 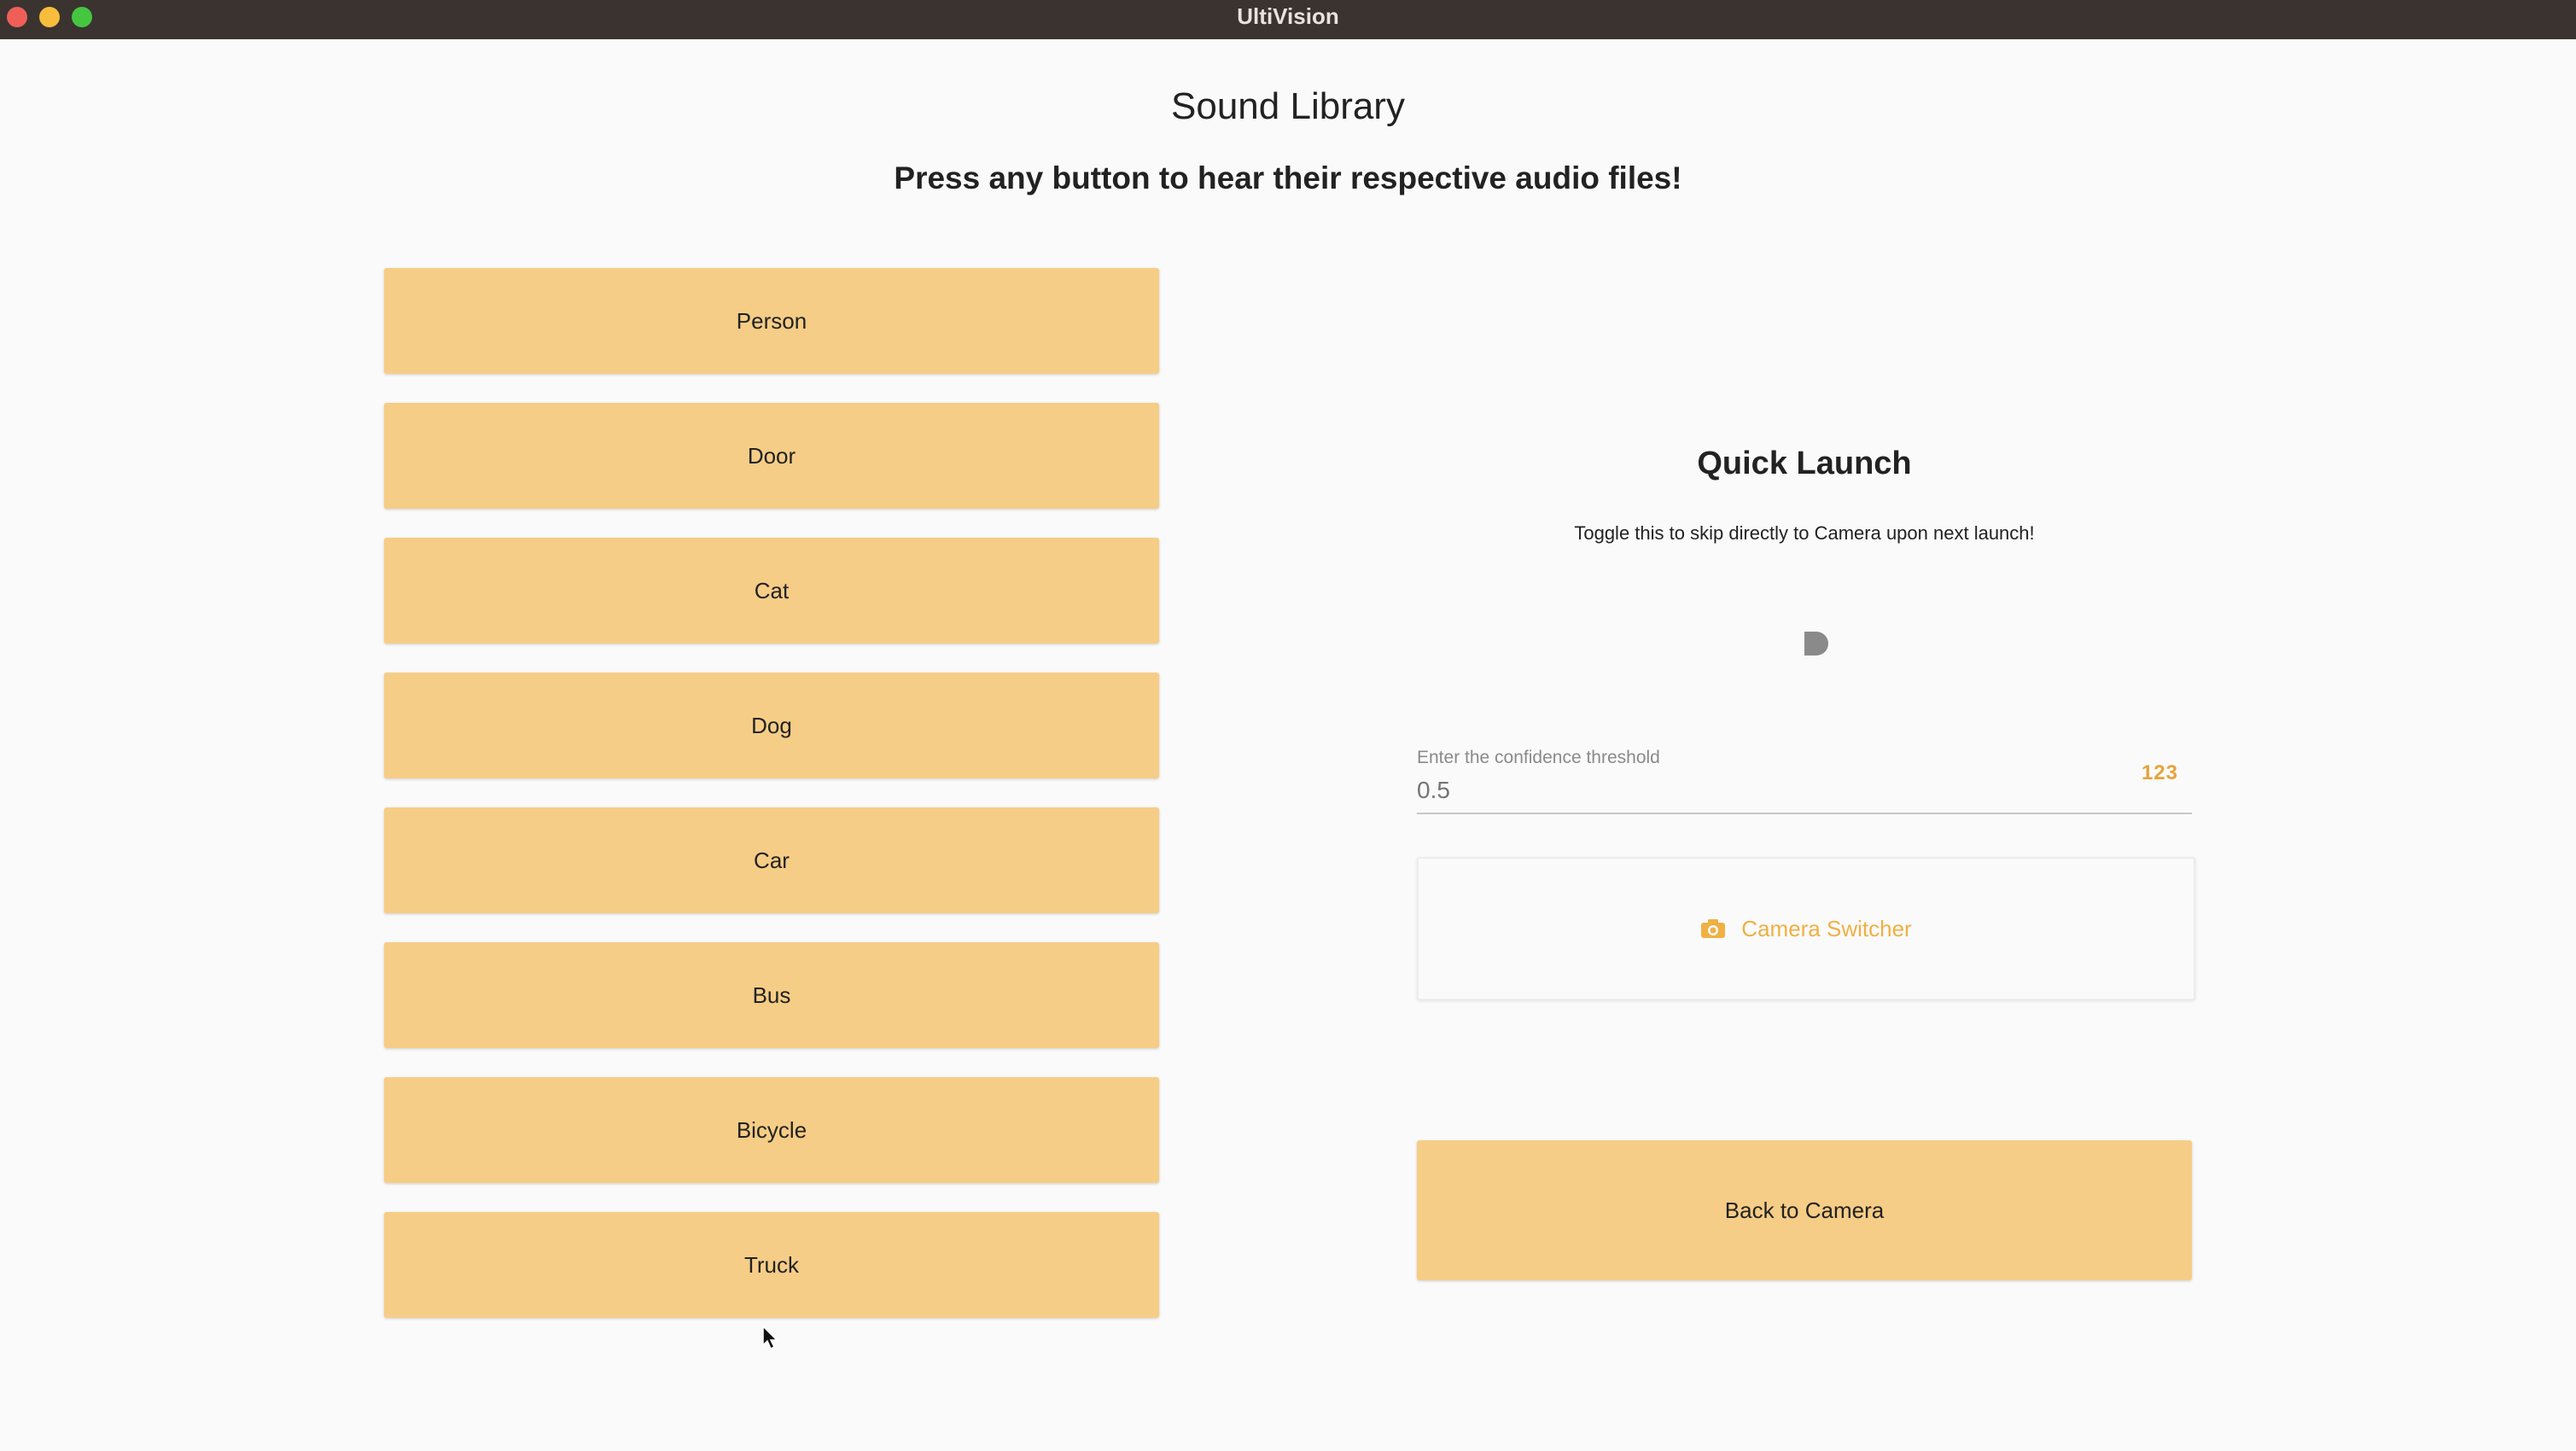 I want to click on sound-button-bicycle: Bicycle, so click(x=771, y=1130).